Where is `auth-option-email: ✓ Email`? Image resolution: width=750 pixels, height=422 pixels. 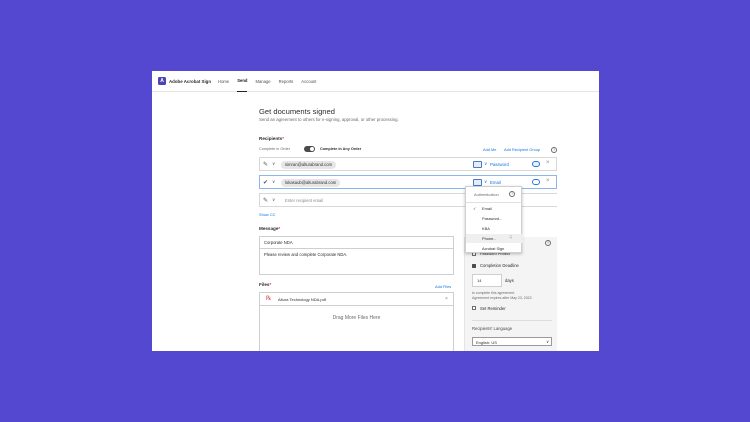 auth-option-email: ✓ Email is located at coordinates (494, 208).